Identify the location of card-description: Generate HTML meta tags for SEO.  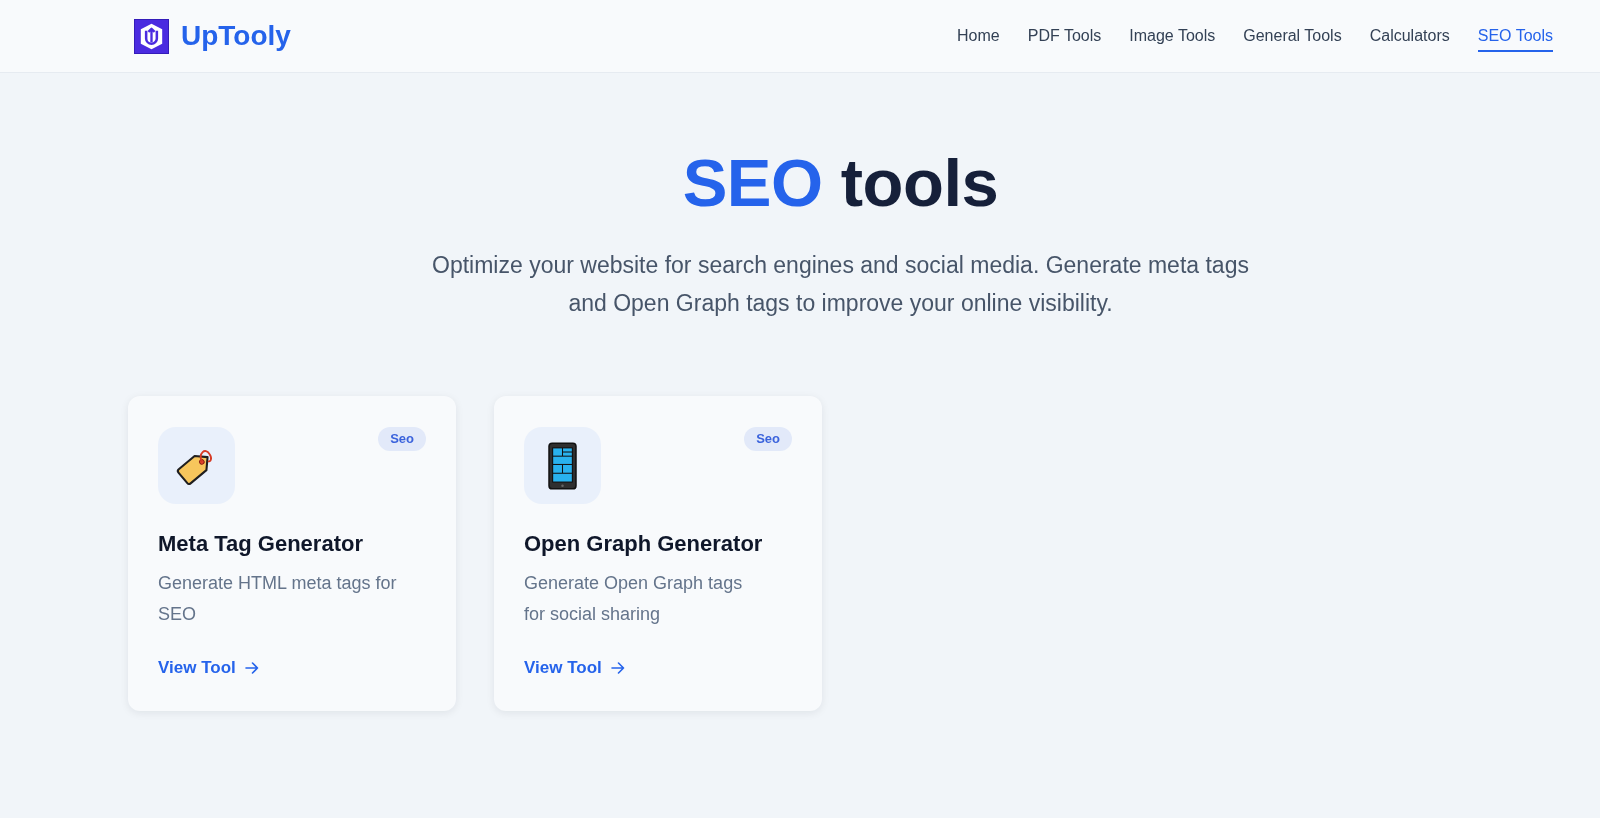
(278, 599).